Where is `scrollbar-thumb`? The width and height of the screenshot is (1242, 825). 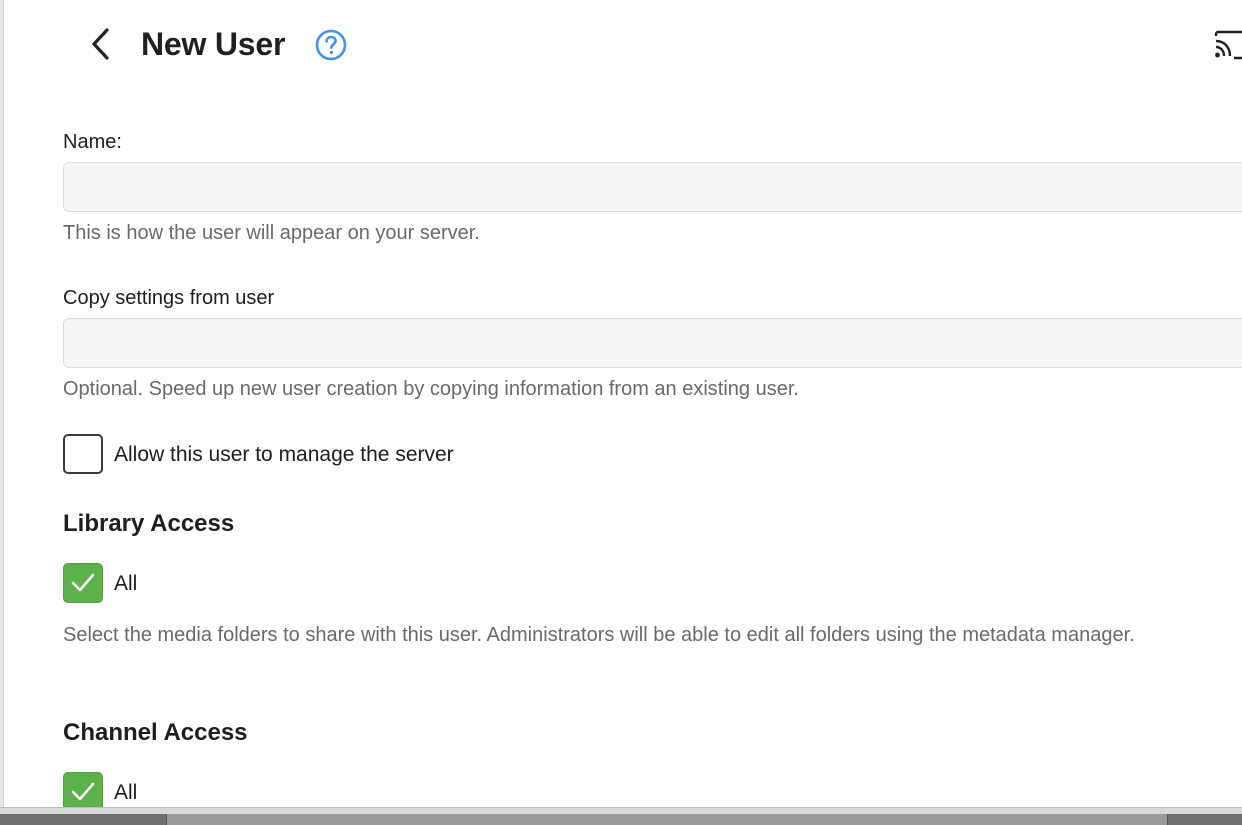 scrollbar-thumb is located at coordinates (667, 819).